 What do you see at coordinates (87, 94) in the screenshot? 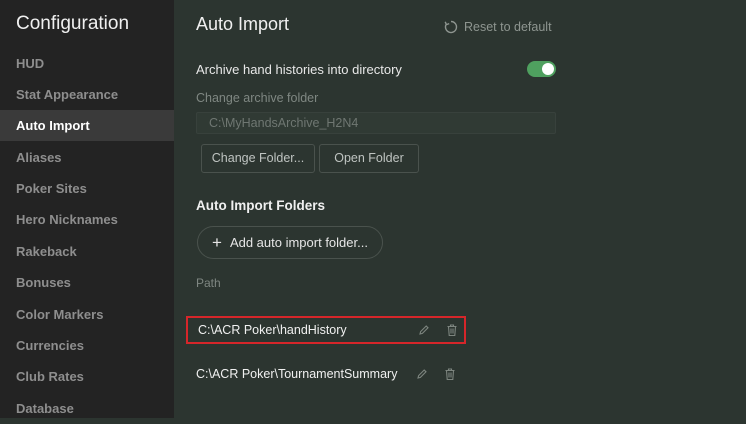
I see `sidebar-item-stat-appearance: Stat Appearance` at bounding box center [87, 94].